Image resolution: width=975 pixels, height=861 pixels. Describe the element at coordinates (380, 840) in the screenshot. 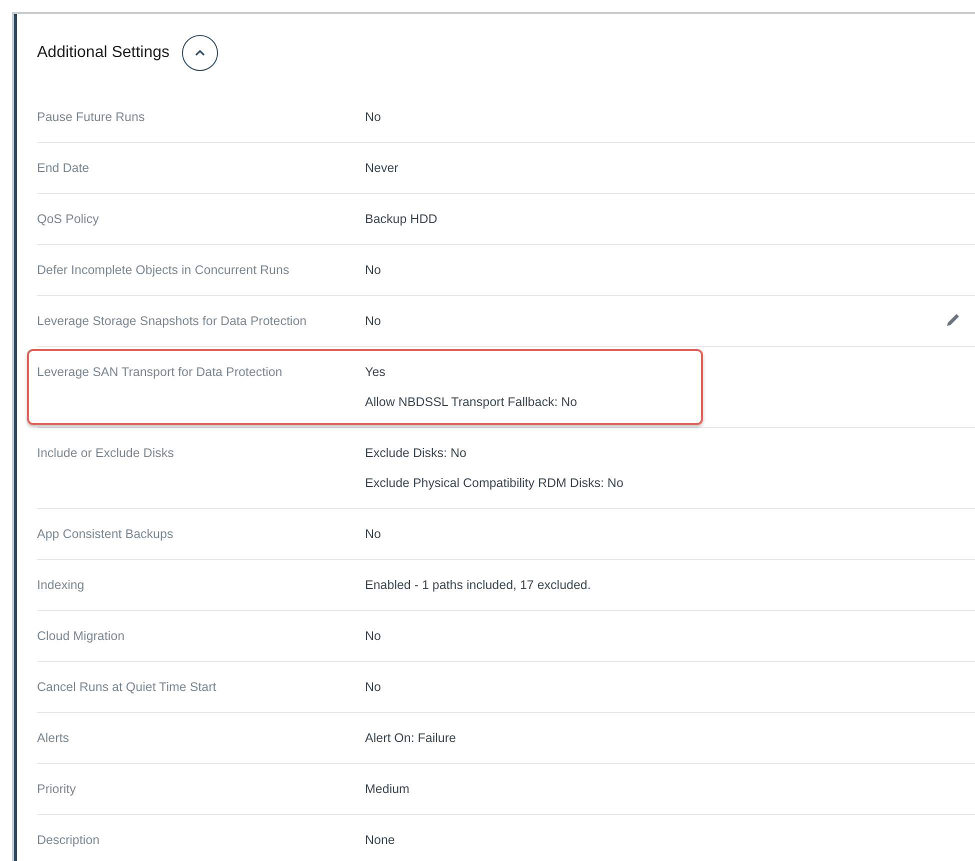

I see `setting-value: None` at that location.